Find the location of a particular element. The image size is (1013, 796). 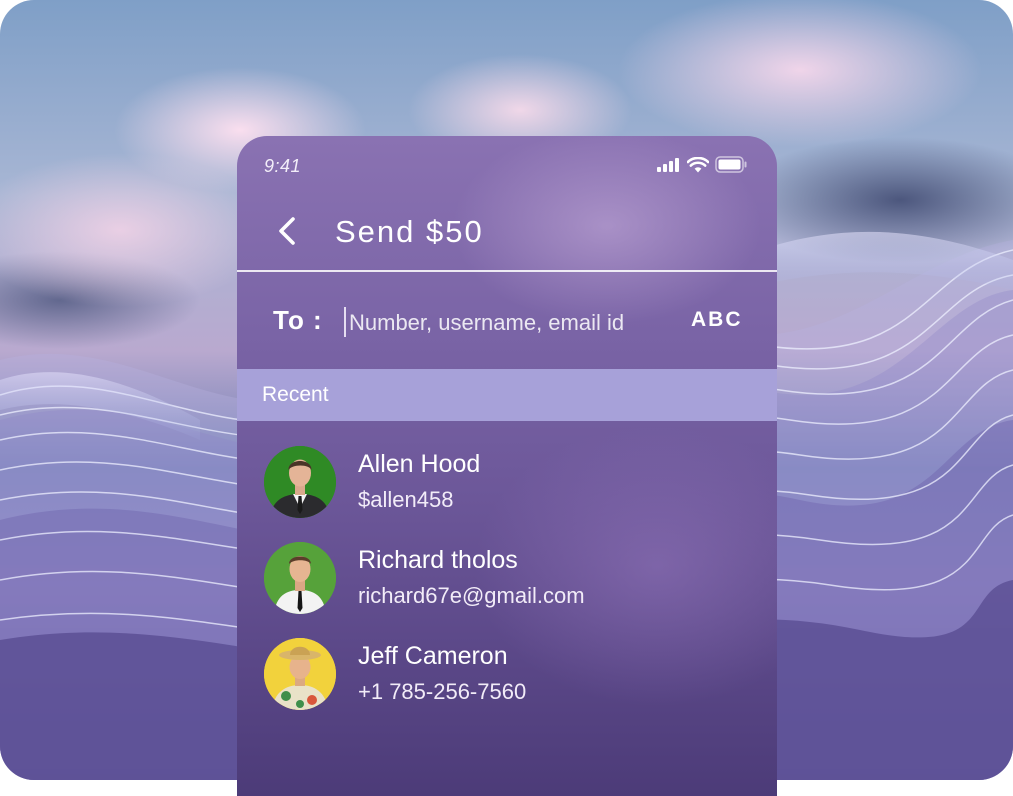

status-time: 9:41 is located at coordinates (283, 166).